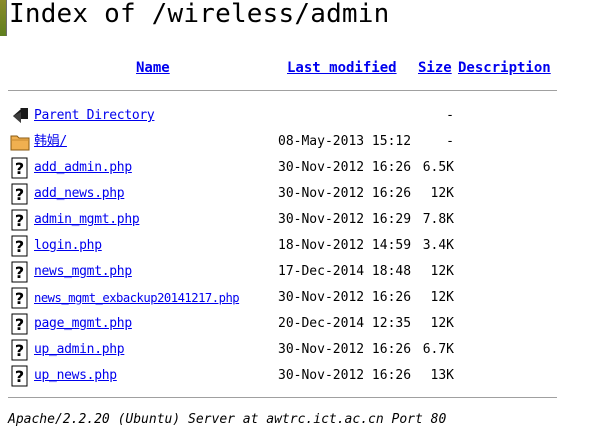 The image size is (596, 442). I want to click on list-item-file: ? page_mgmt.php 20-Dec-2014 12:35 12K, so click(298, 324).